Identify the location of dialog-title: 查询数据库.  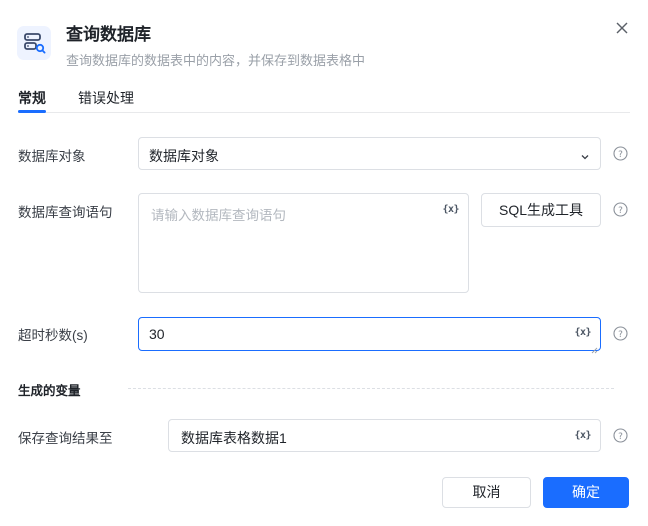
(108, 34).